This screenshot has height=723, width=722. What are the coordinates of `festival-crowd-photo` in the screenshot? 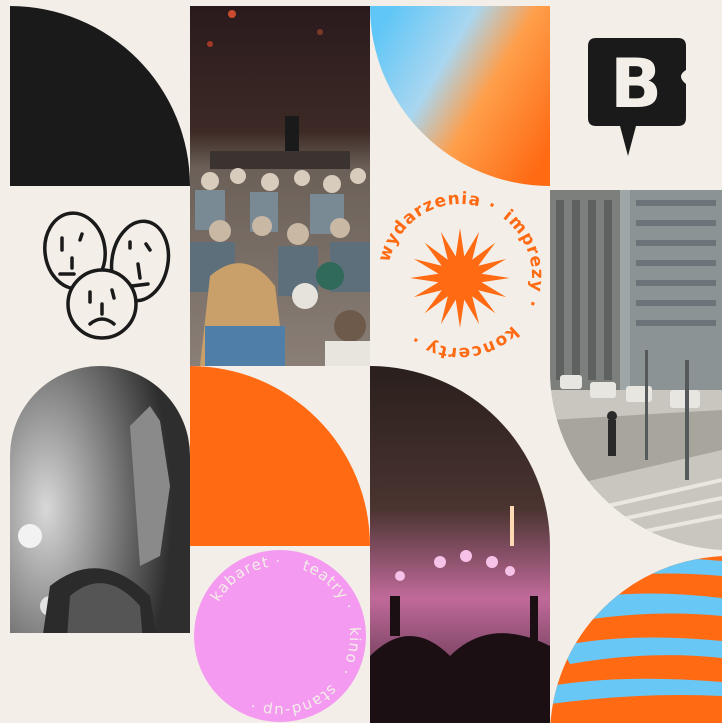 It's located at (280, 186).